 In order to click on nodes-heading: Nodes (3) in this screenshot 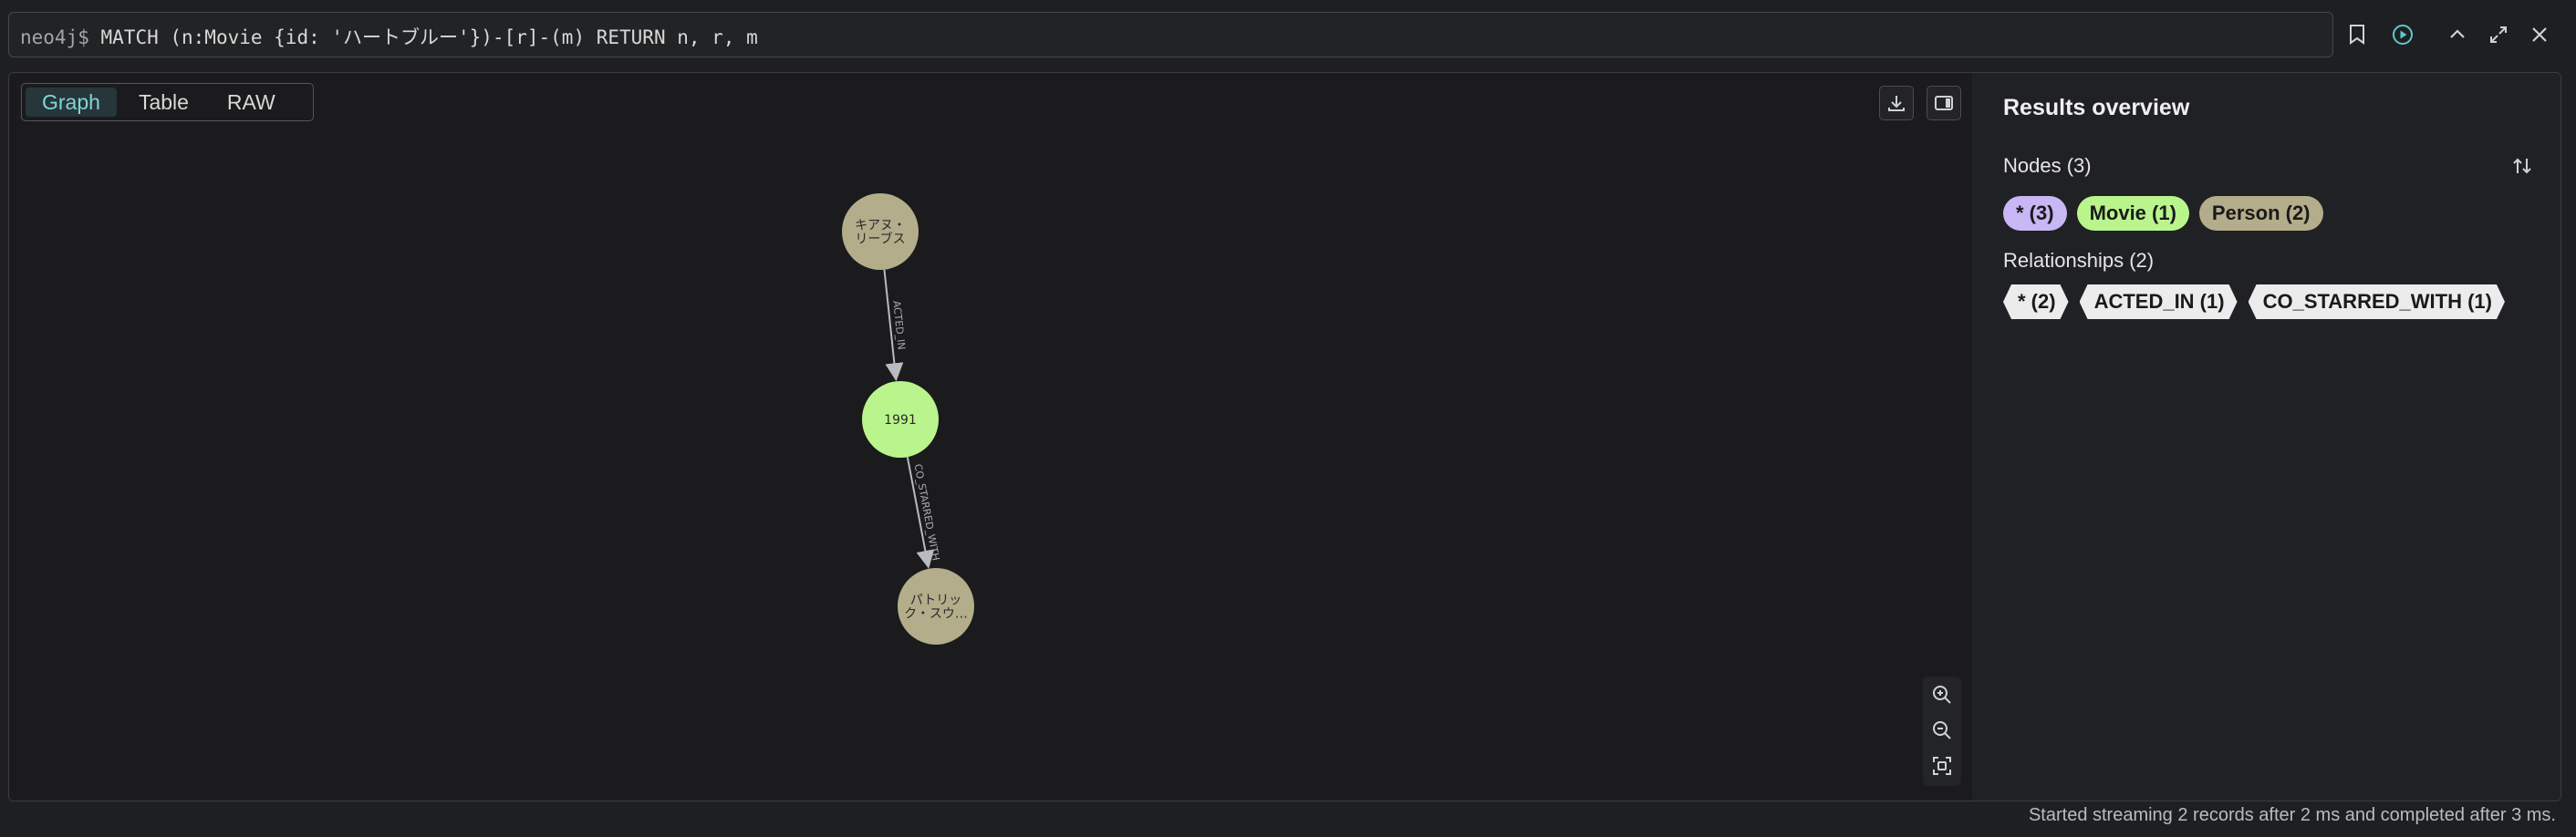, I will do `click(2048, 165)`.